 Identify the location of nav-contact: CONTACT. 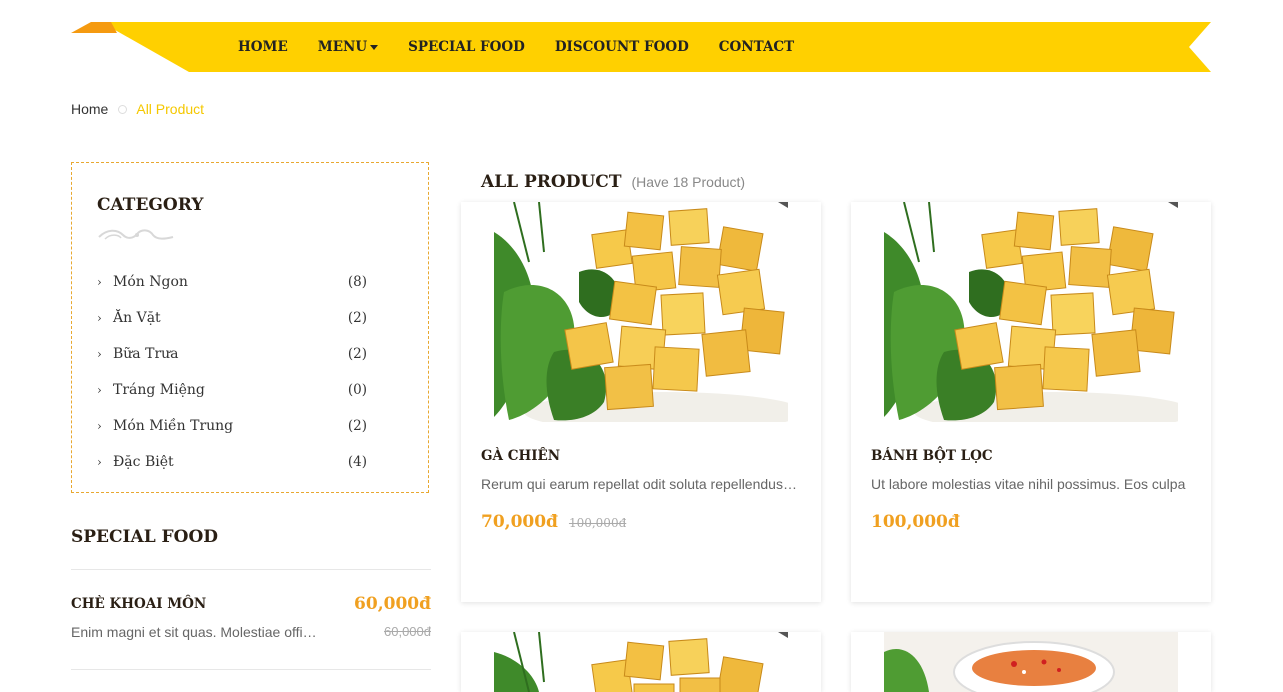
(756, 47).